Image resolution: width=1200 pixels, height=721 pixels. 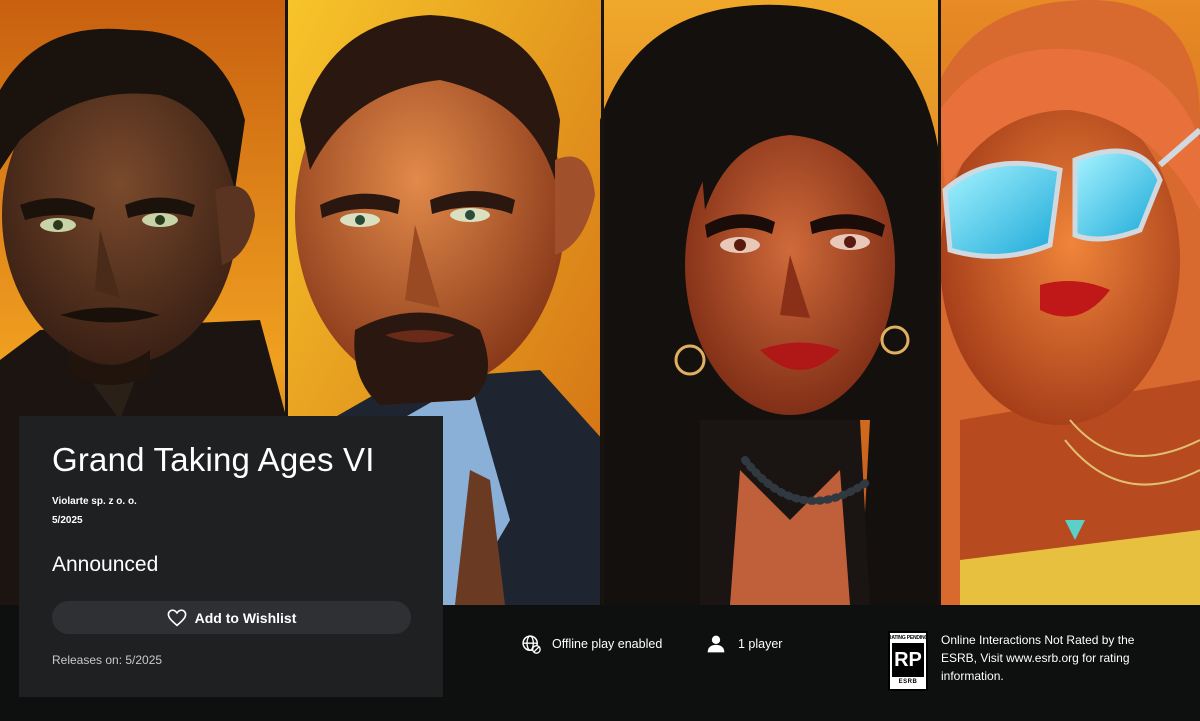 What do you see at coordinates (107, 660) in the screenshot?
I see `releases-on-text: Releases on: 5/2025` at bounding box center [107, 660].